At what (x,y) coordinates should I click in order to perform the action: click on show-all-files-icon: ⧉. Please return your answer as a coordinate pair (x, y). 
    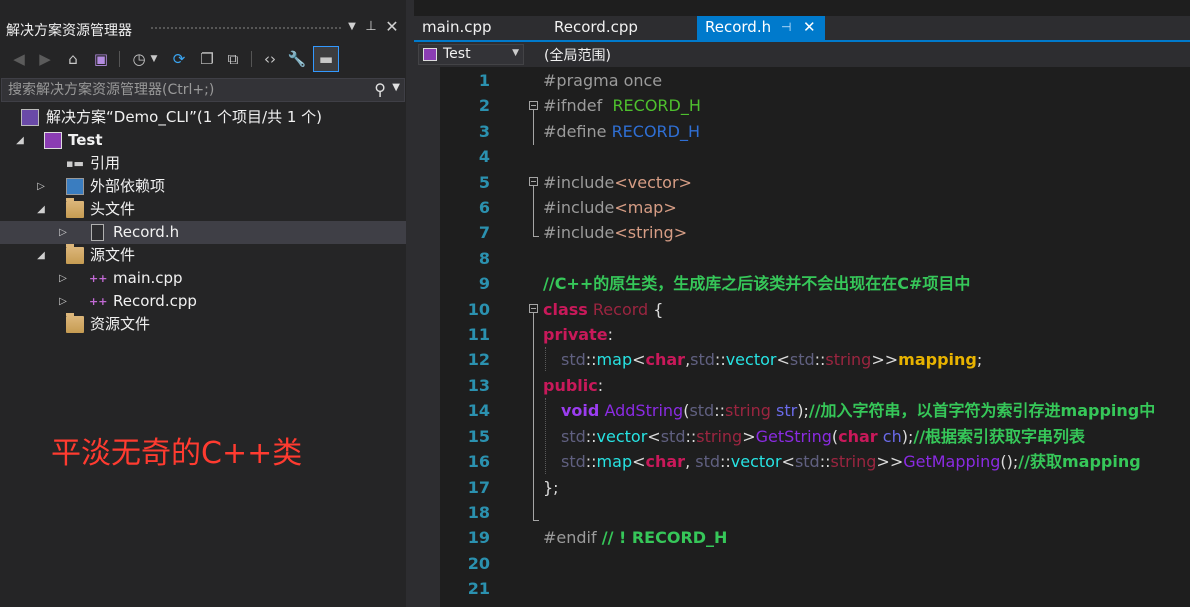
    Looking at the image, I should click on (233, 59).